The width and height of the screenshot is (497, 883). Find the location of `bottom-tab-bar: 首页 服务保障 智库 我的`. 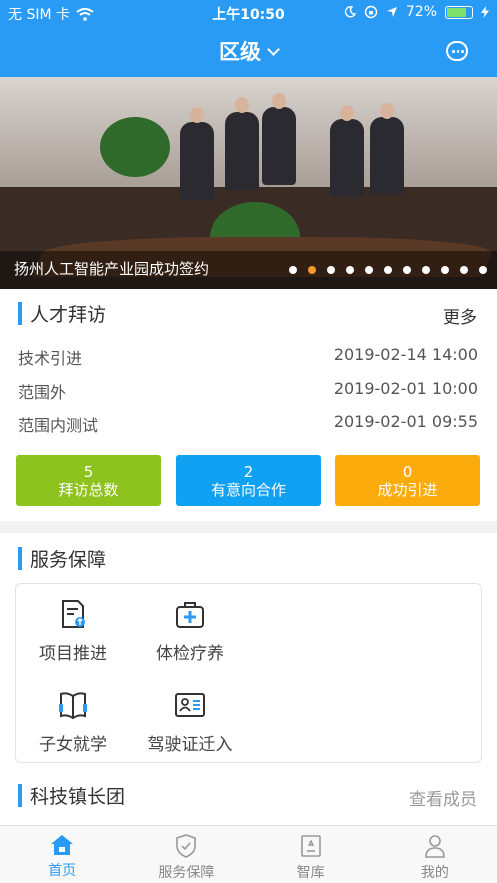

bottom-tab-bar: 首页 服务保障 智库 我的 is located at coordinates (248, 854).